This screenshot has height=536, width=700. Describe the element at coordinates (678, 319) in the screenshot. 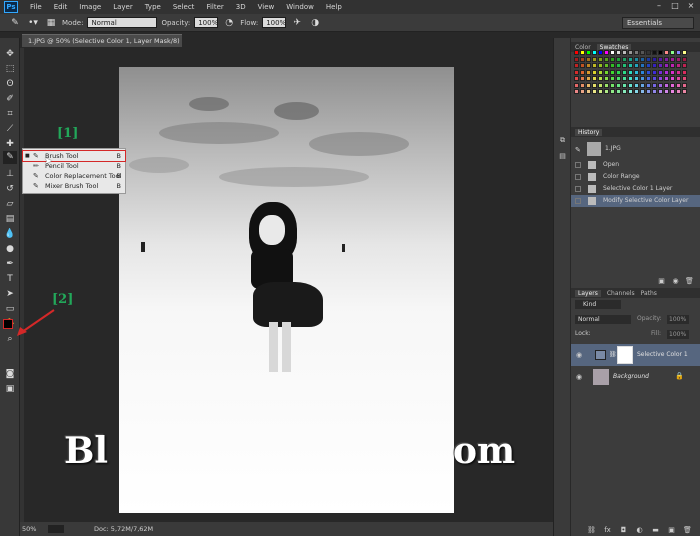

I see `layer-opacity-input: 100%` at that location.